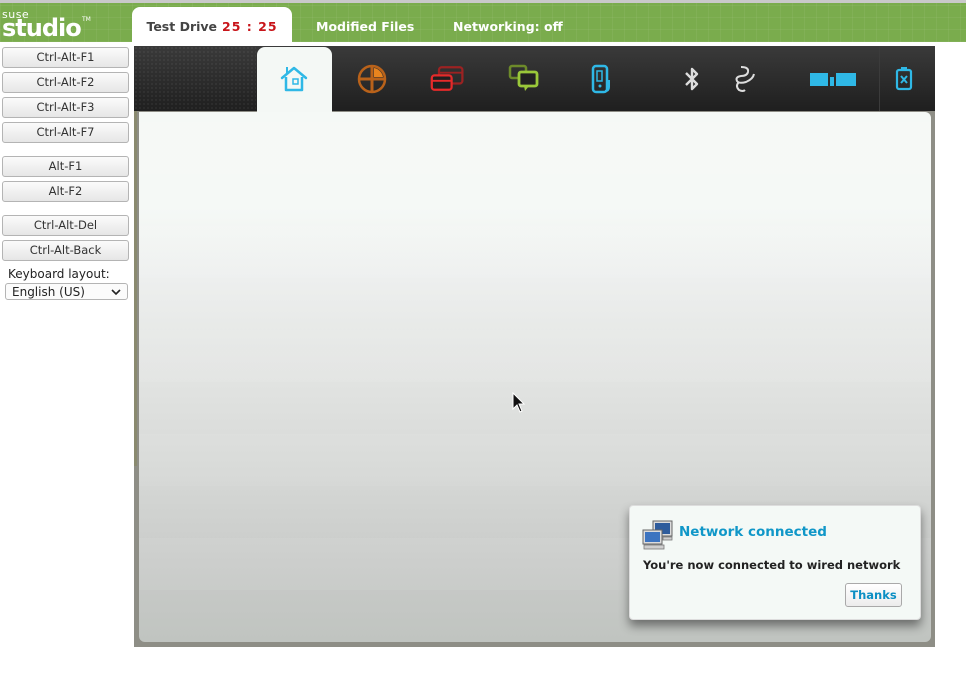 The image size is (966, 690). Describe the element at coordinates (372, 79) in the screenshot. I see `applications-icon` at that location.